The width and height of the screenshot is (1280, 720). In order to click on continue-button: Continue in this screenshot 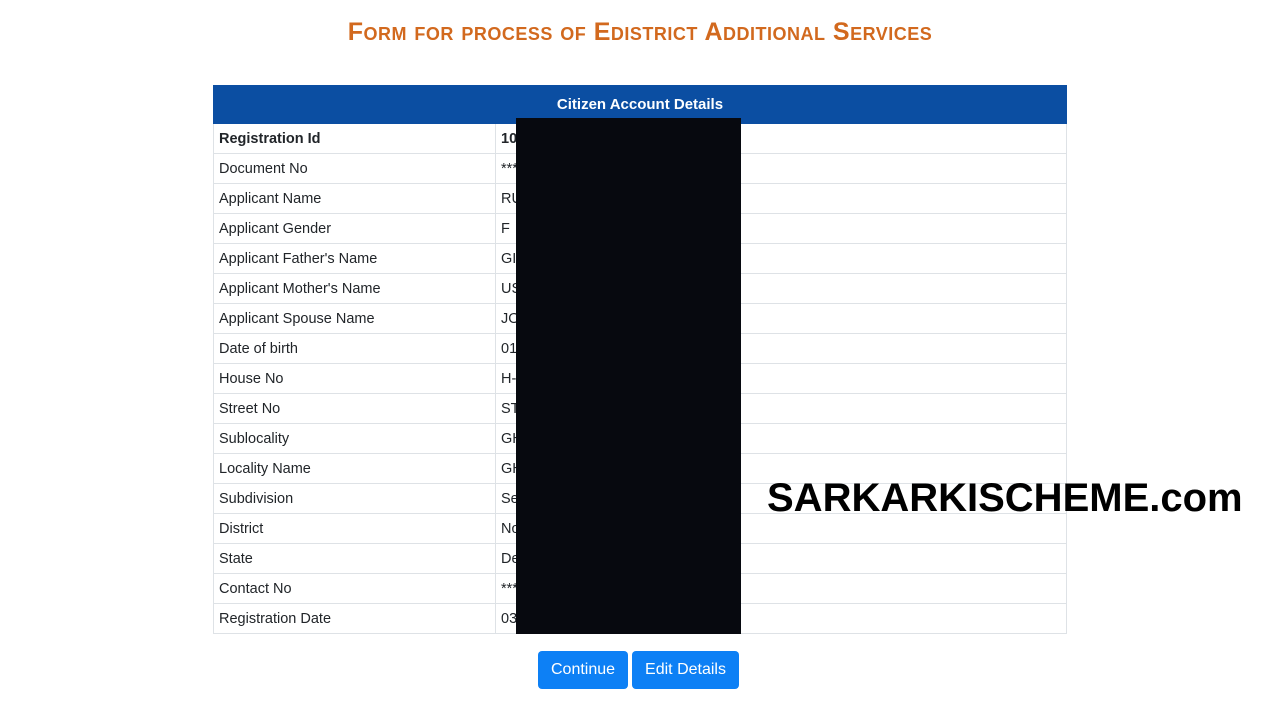, I will do `click(583, 670)`.